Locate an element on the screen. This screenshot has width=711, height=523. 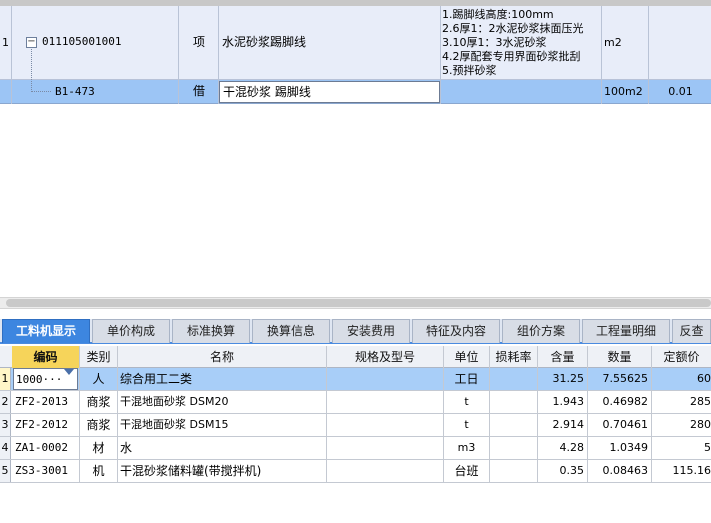
item-type: 项 is located at coordinates (199, 42).